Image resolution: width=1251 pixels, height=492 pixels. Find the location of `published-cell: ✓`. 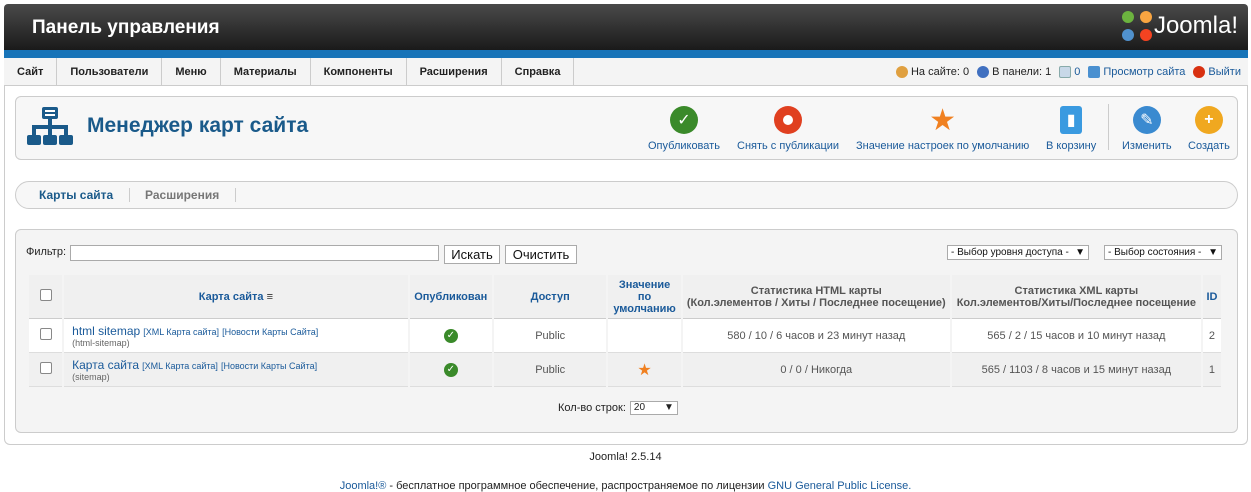

published-cell: ✓ is located at coordinates (450, 370).